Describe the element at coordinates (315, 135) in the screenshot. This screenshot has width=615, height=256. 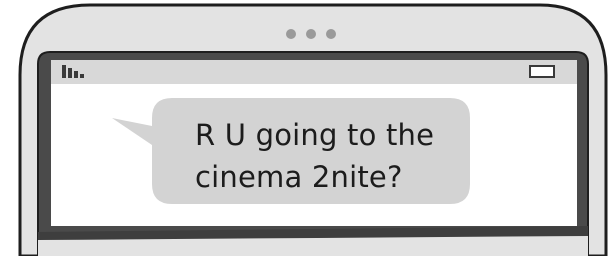
I see `message-line: R U going to the` at that location.